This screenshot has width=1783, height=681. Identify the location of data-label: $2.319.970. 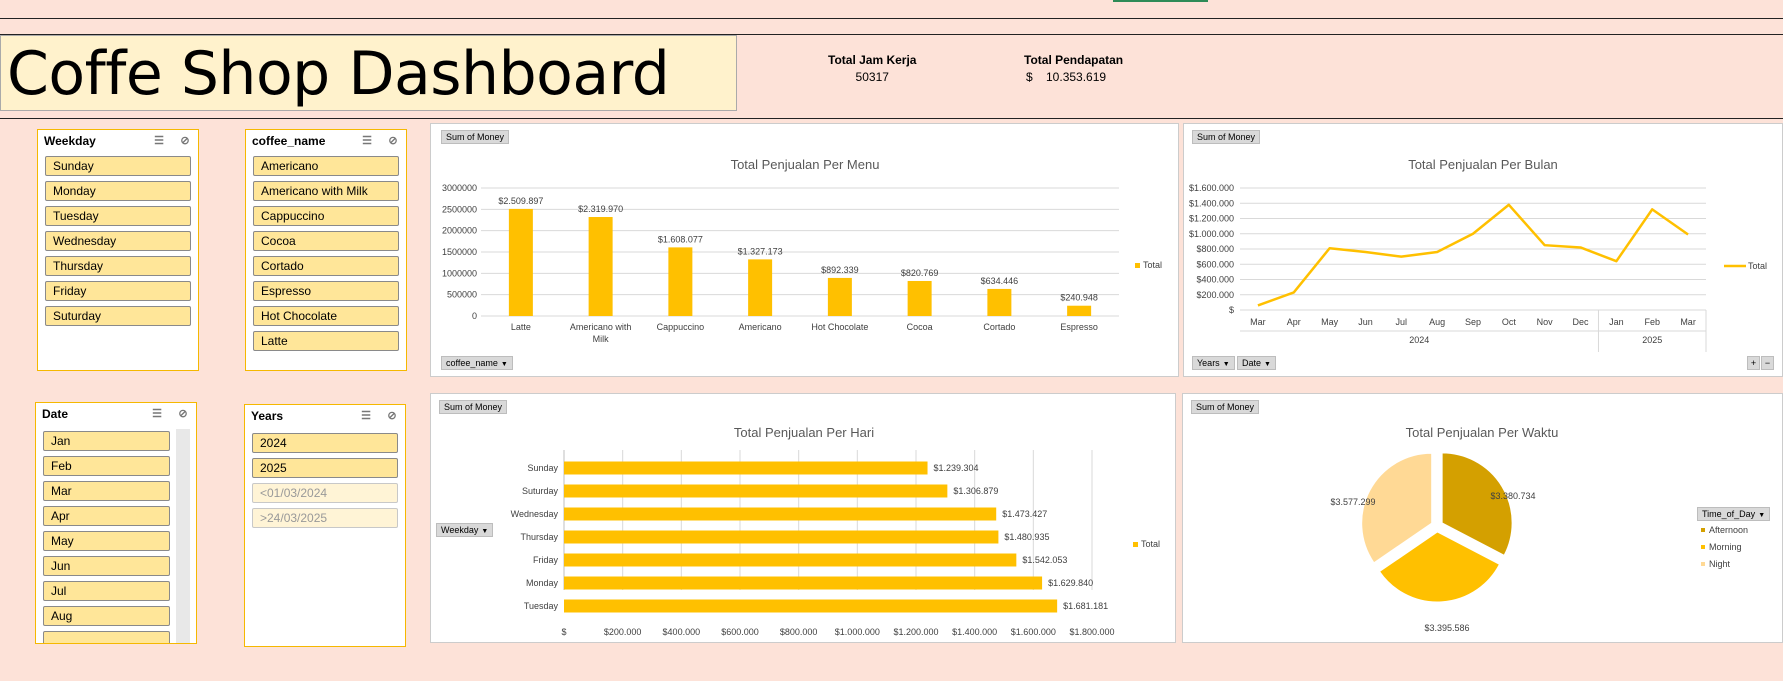
(600, 209).